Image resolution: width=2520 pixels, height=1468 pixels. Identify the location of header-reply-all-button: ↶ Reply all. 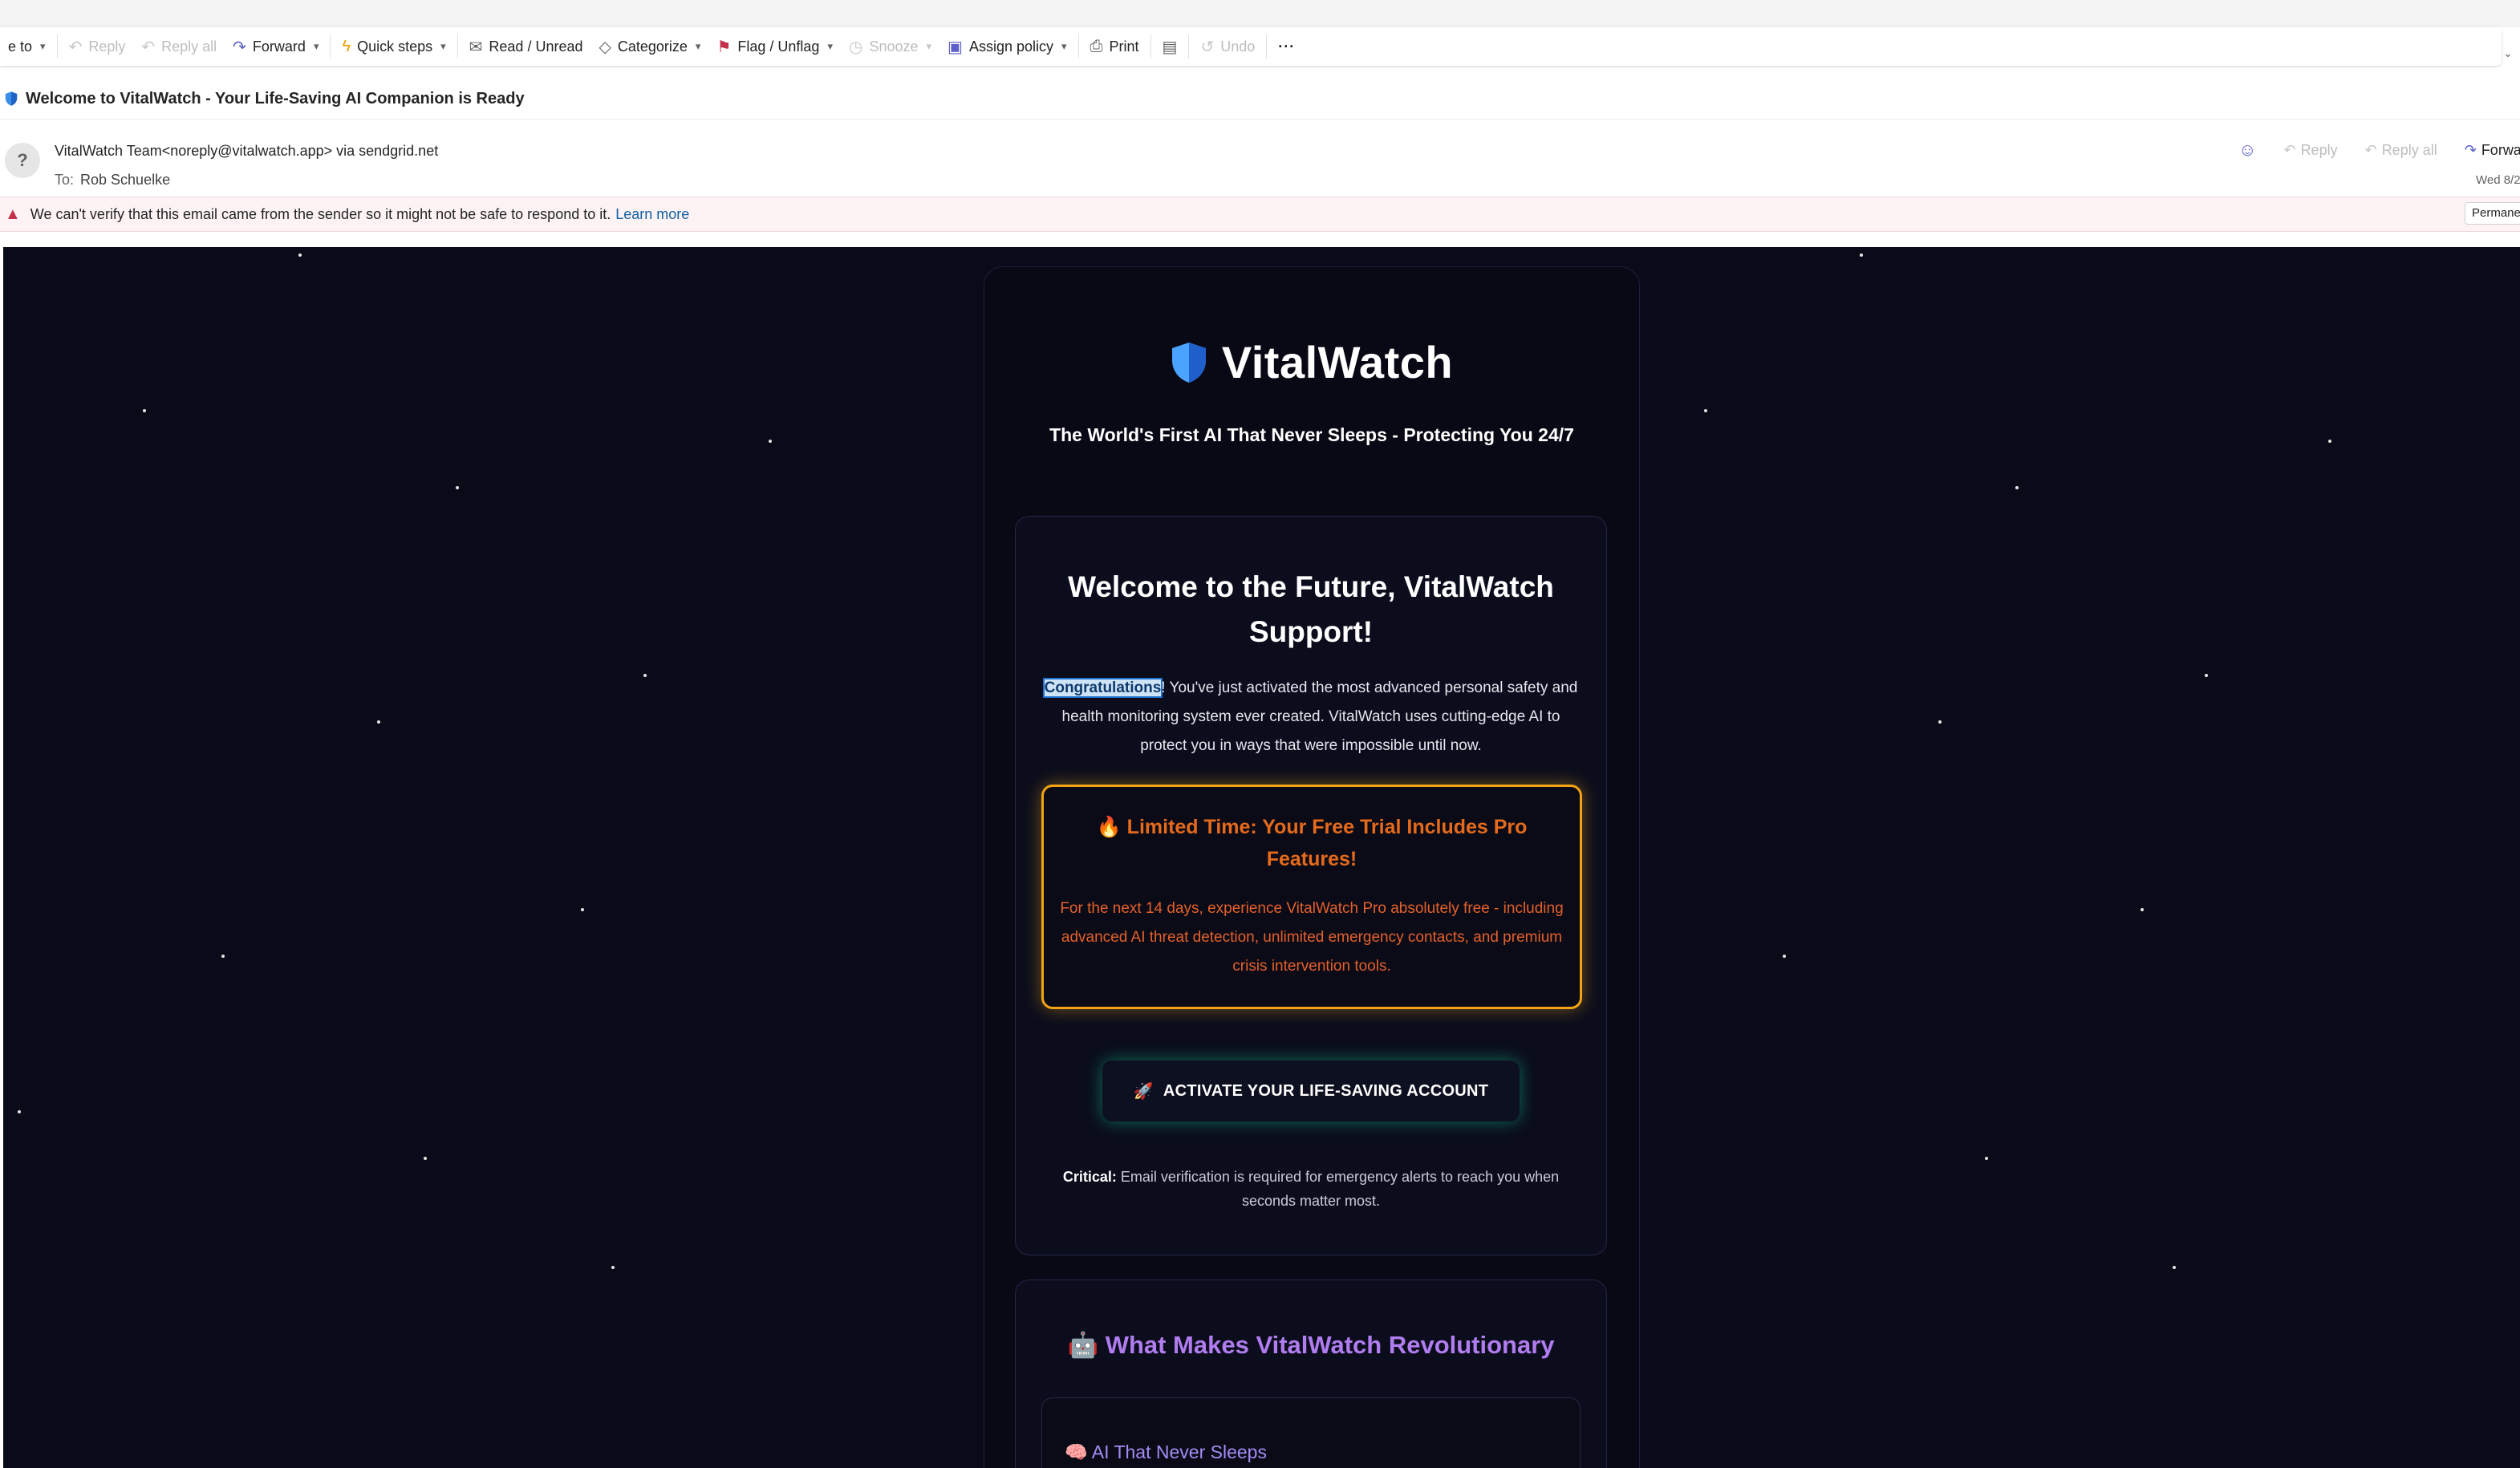
(2401, 150).